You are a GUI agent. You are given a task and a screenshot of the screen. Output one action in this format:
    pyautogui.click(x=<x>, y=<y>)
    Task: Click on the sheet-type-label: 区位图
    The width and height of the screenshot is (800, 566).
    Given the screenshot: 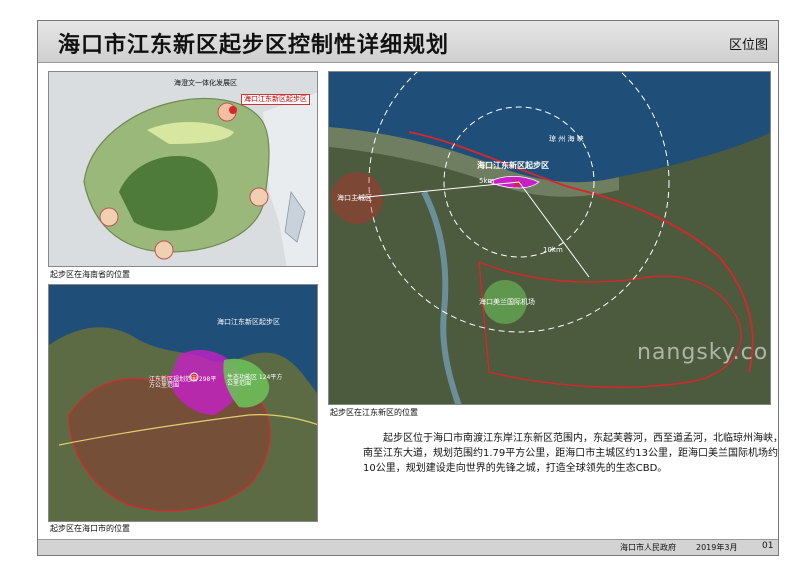 What is the action you would take?
    pyautogui.click(x=748, y=45)
    